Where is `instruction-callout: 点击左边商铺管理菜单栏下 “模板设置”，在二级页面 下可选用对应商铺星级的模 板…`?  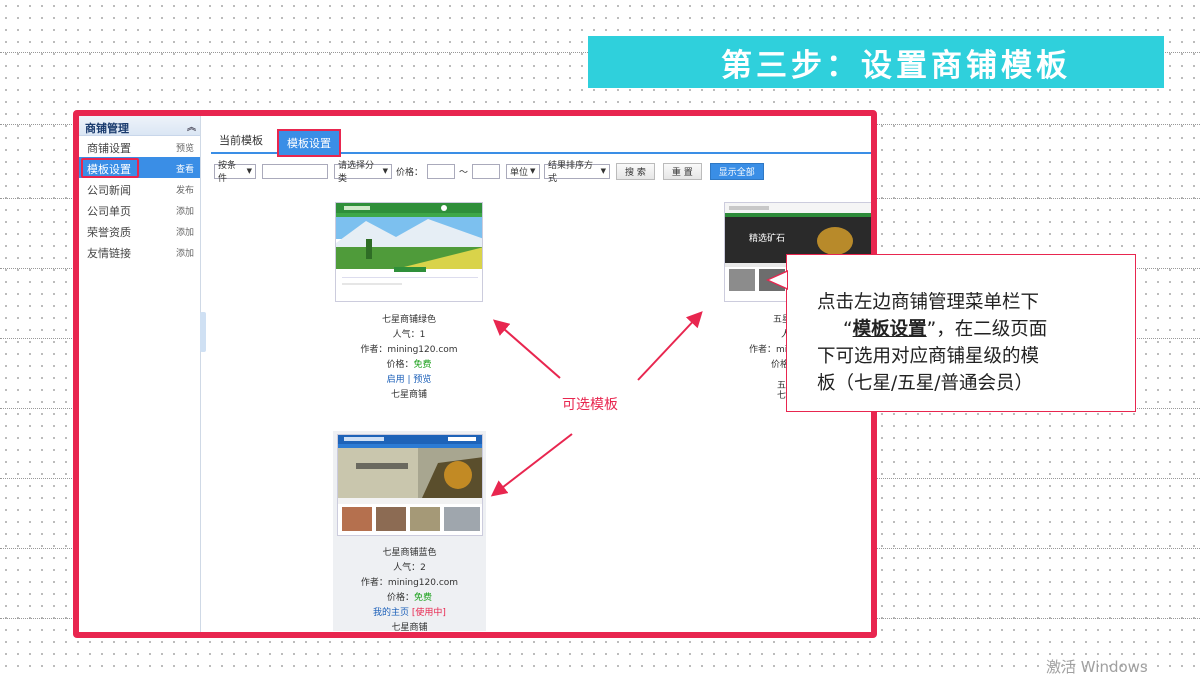
instruction-callout: 点击左边商铺管理菜单栏下 “模板设置”，在二级页面 下可选用对应商铺星级的模 板… is located at coordinates (961, 333).